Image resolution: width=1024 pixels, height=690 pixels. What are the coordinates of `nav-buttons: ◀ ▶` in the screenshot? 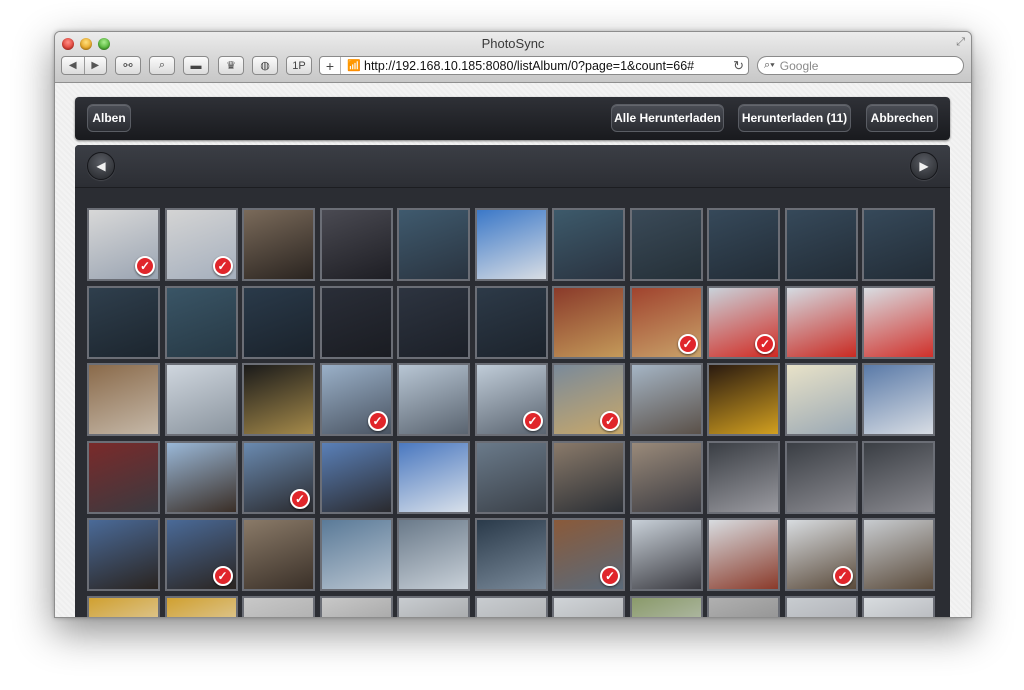 It's located at (84, 65).